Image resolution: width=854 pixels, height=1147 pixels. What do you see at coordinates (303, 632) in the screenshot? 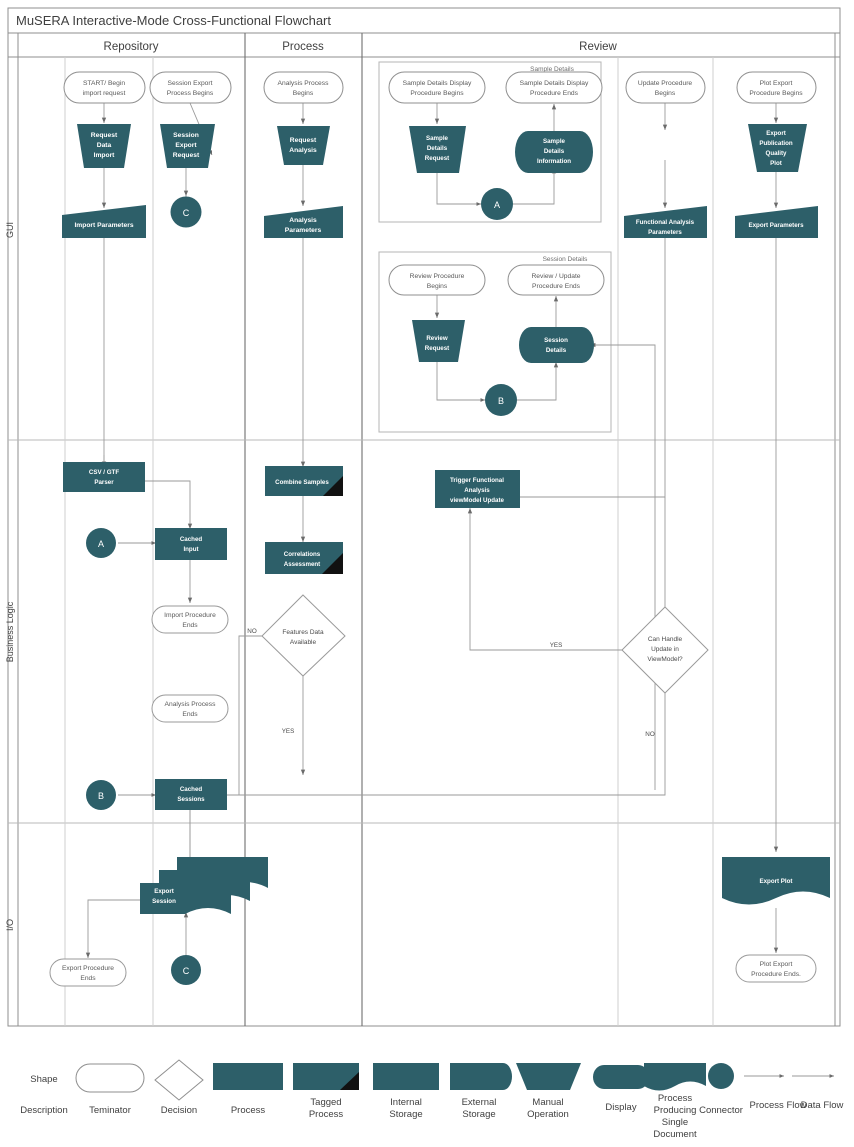
I see `svg-text: Features Data` at bounding box center [303, 632].